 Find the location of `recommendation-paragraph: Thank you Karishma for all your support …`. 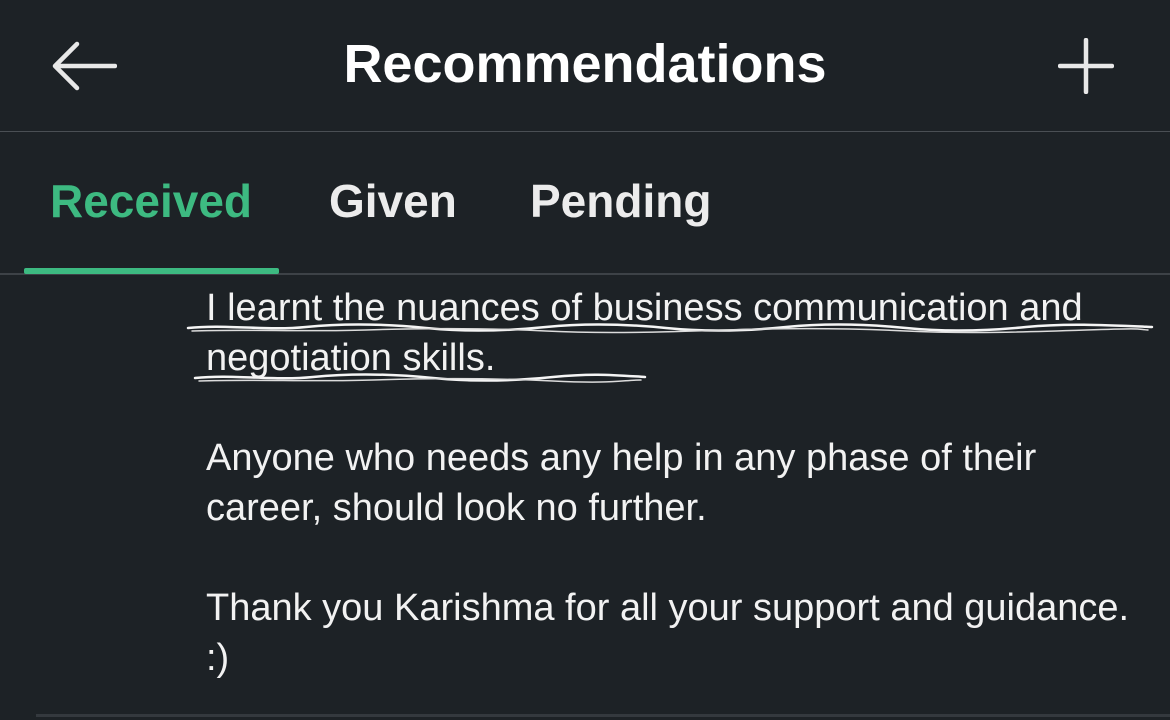

recommendation-paragraph: Thank you Karishma for all your support … is located at coordinates (668, 633).